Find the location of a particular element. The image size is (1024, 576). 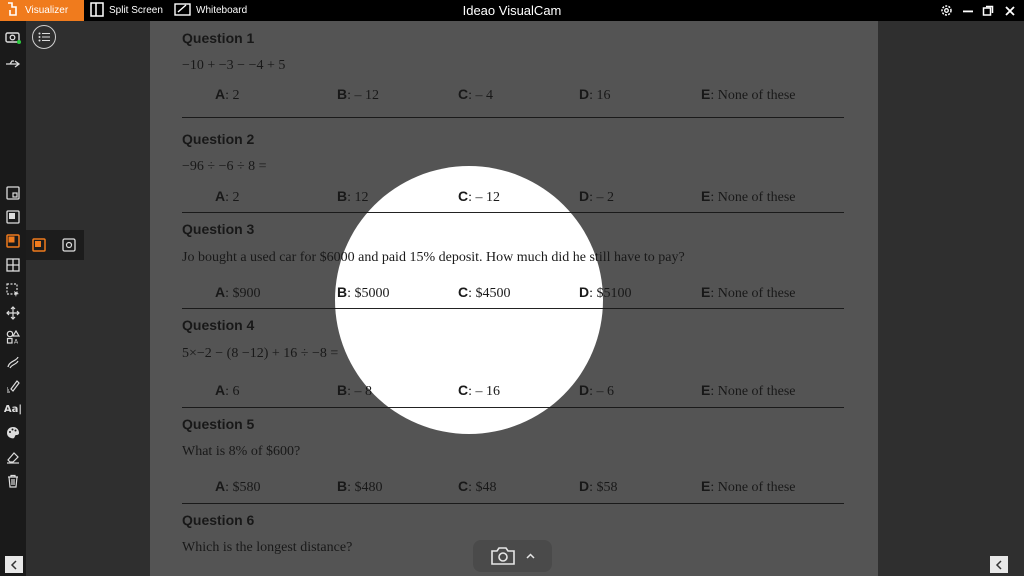

q2-option-a: A: 2 is located at coordinates (227, 196).